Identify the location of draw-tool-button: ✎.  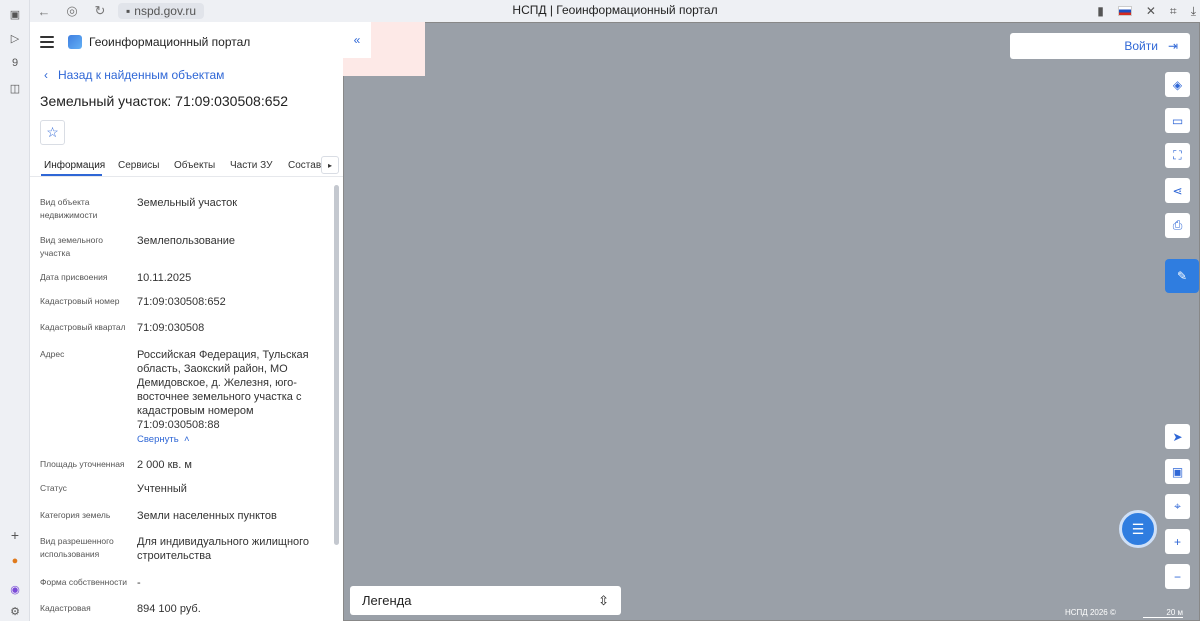
(1182, 276).